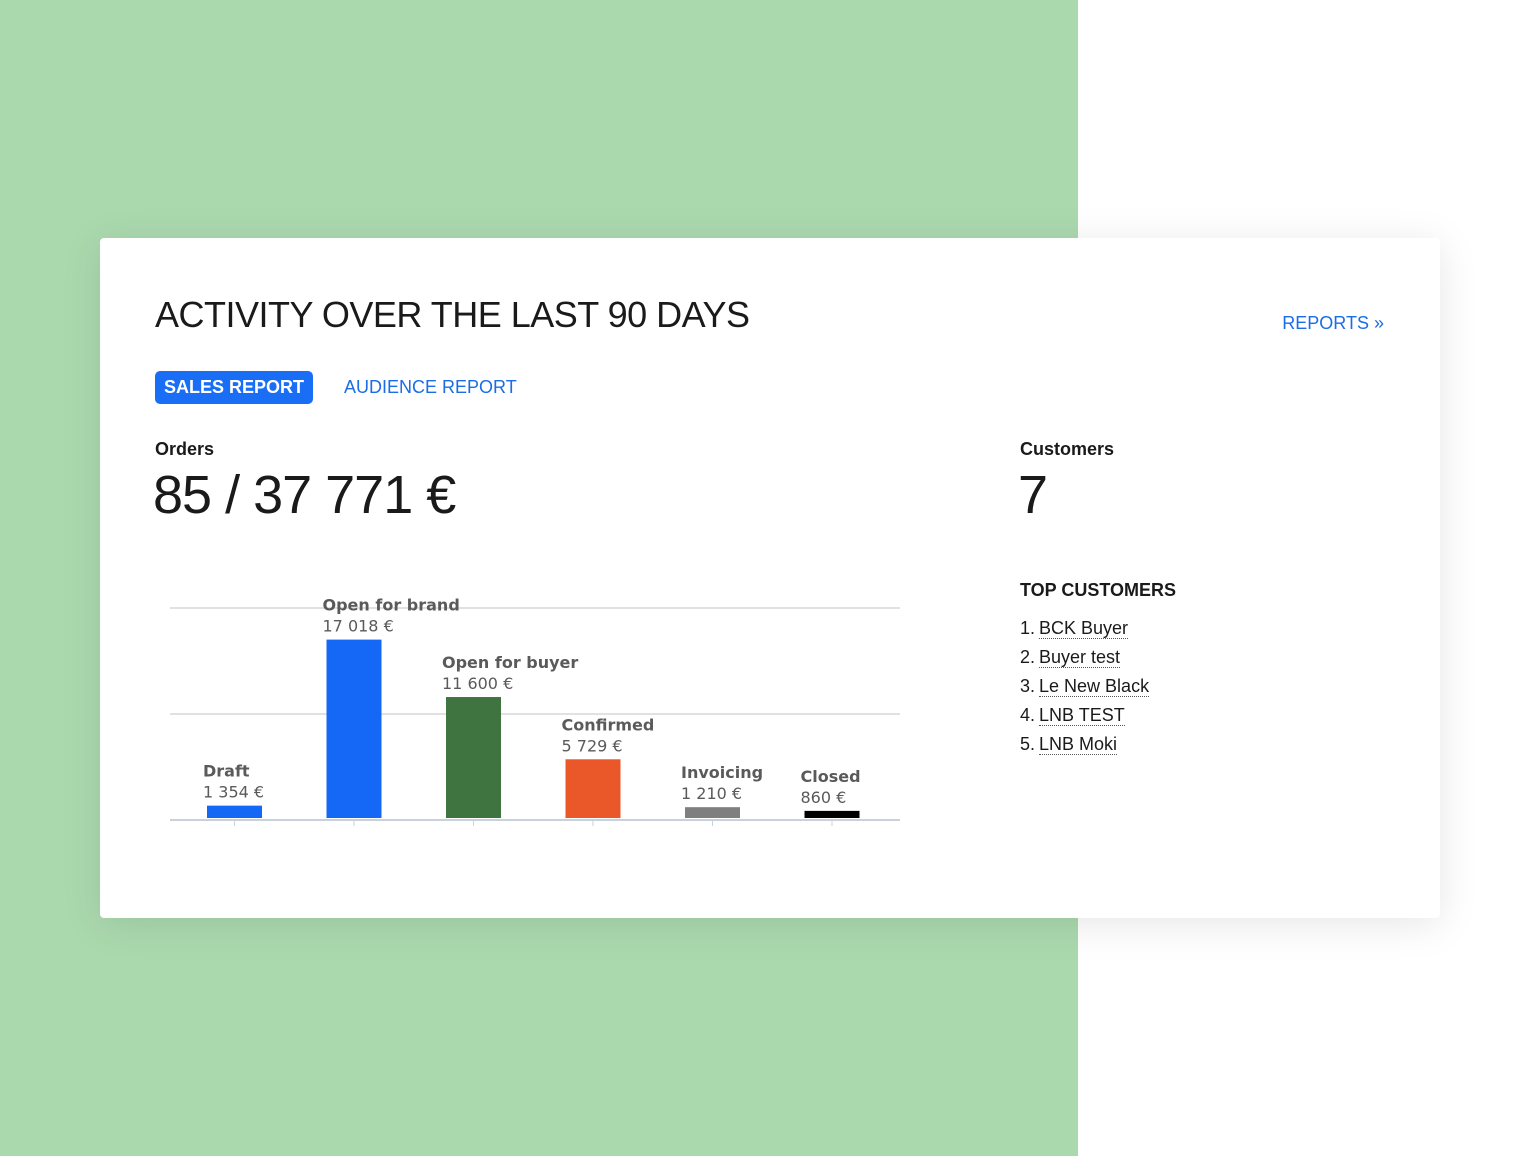 The height and width of the screenshot is (1156, 1538). What do you see at coordinates (1084, 628) in the screenshot?
I see `customer-link: BCK Buyer` at bounding box center [1084, 628].